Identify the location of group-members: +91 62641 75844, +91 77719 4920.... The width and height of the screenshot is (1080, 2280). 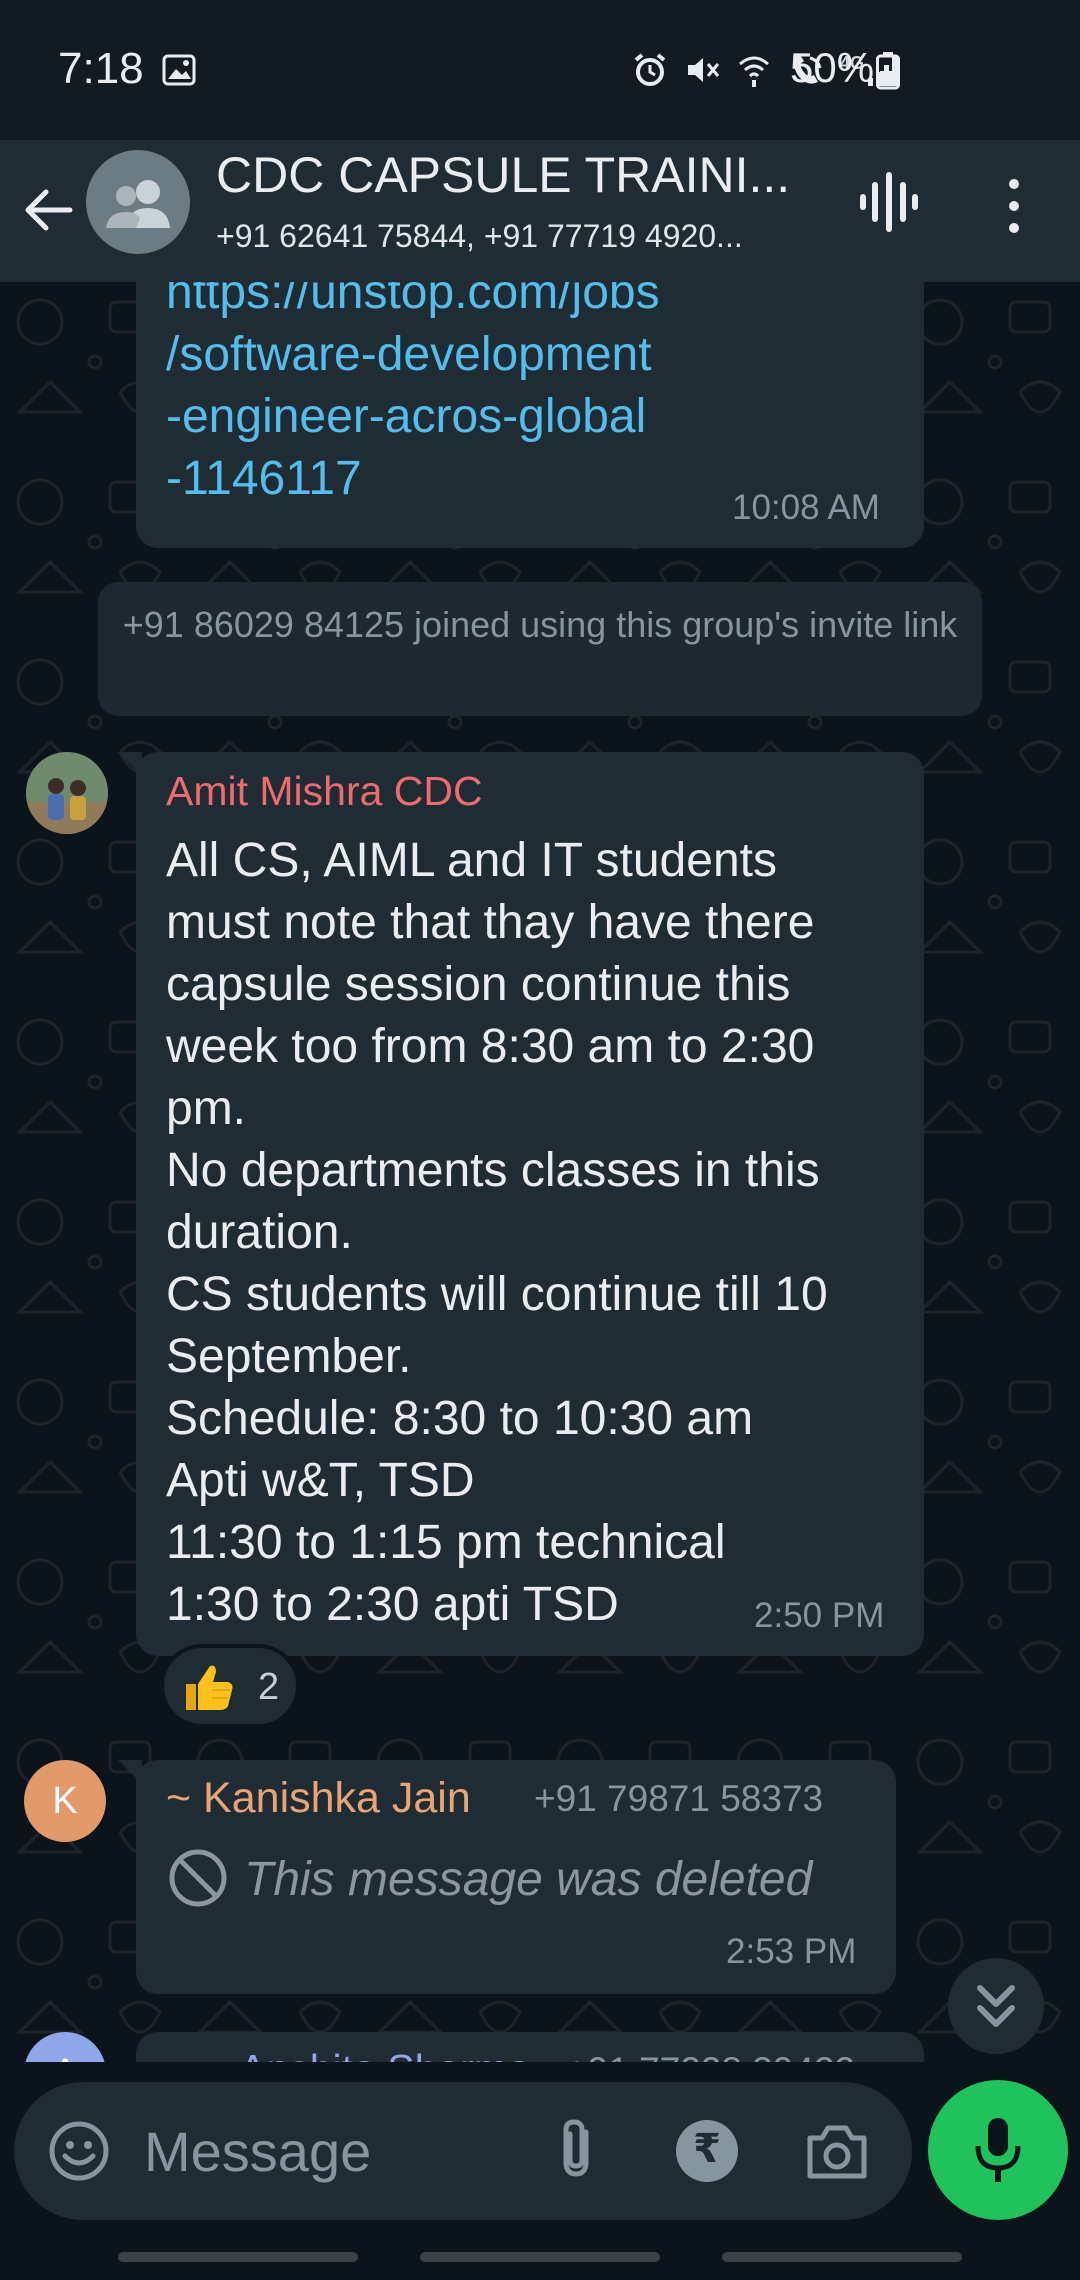
(516, 236).